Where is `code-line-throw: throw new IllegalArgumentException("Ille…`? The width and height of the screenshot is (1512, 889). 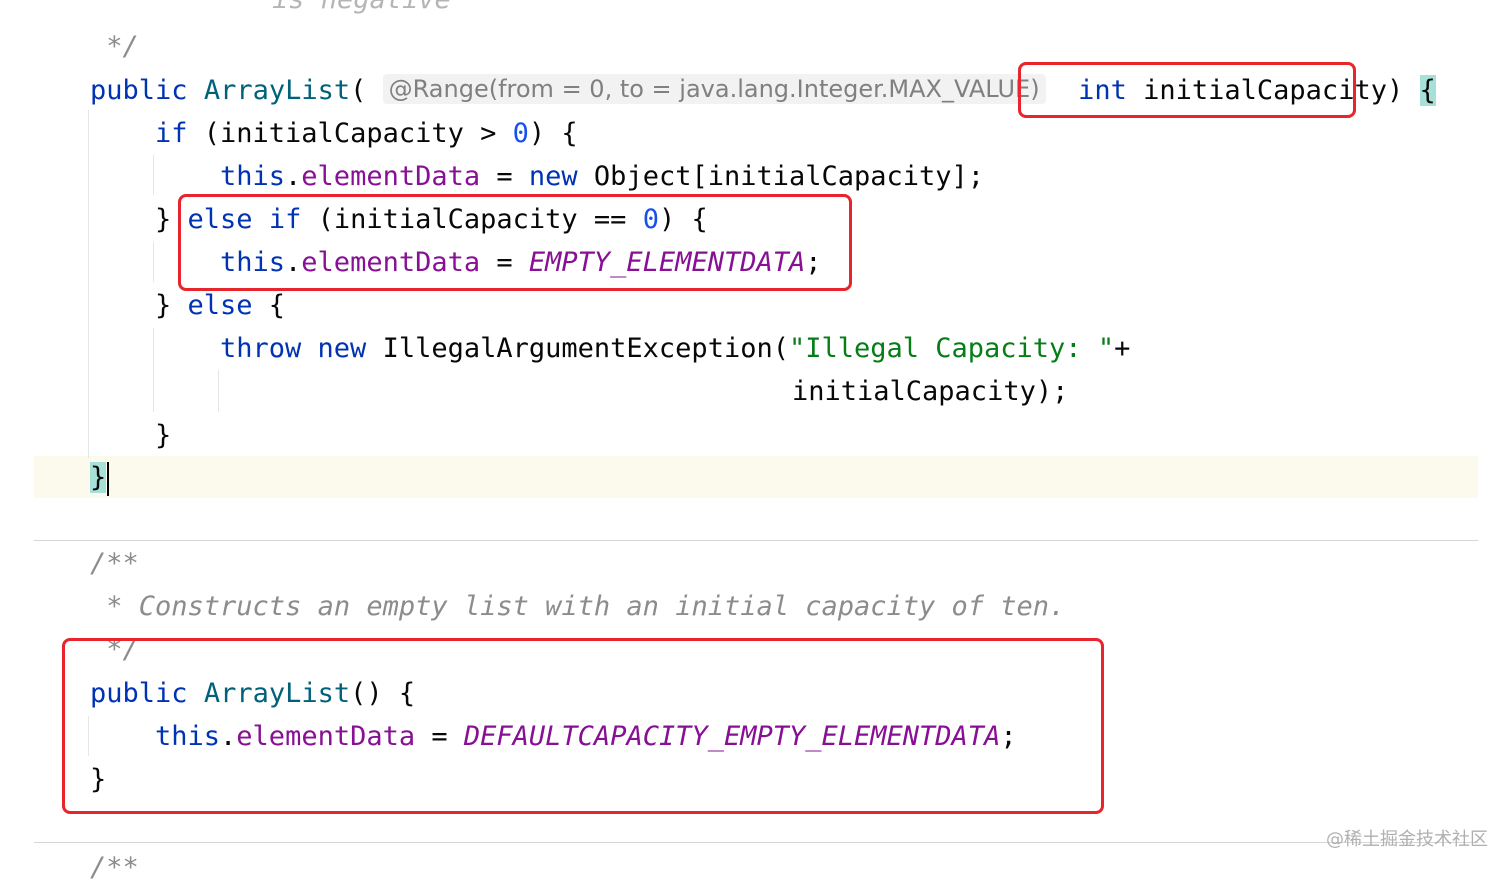
code-line-throw: throw new IllegalArgumentException("Ille… is located at coordinates (675, 348).